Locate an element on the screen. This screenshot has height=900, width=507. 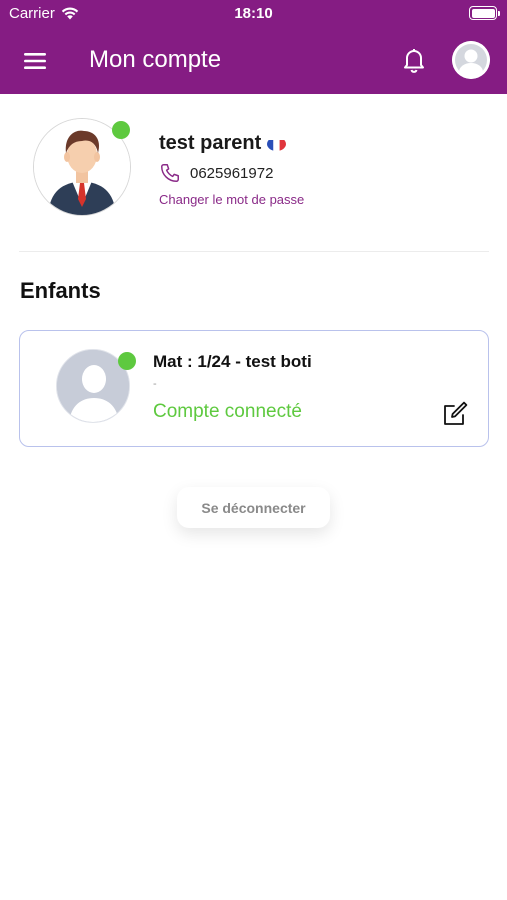
child-status: Compte connecté is located at coordinates (227, 411).